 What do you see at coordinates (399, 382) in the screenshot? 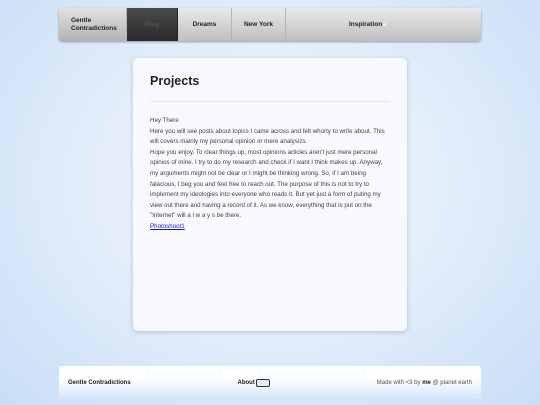
I see `footer-credit-prefix: Made with <3 by` at bounding box center [399, 382].